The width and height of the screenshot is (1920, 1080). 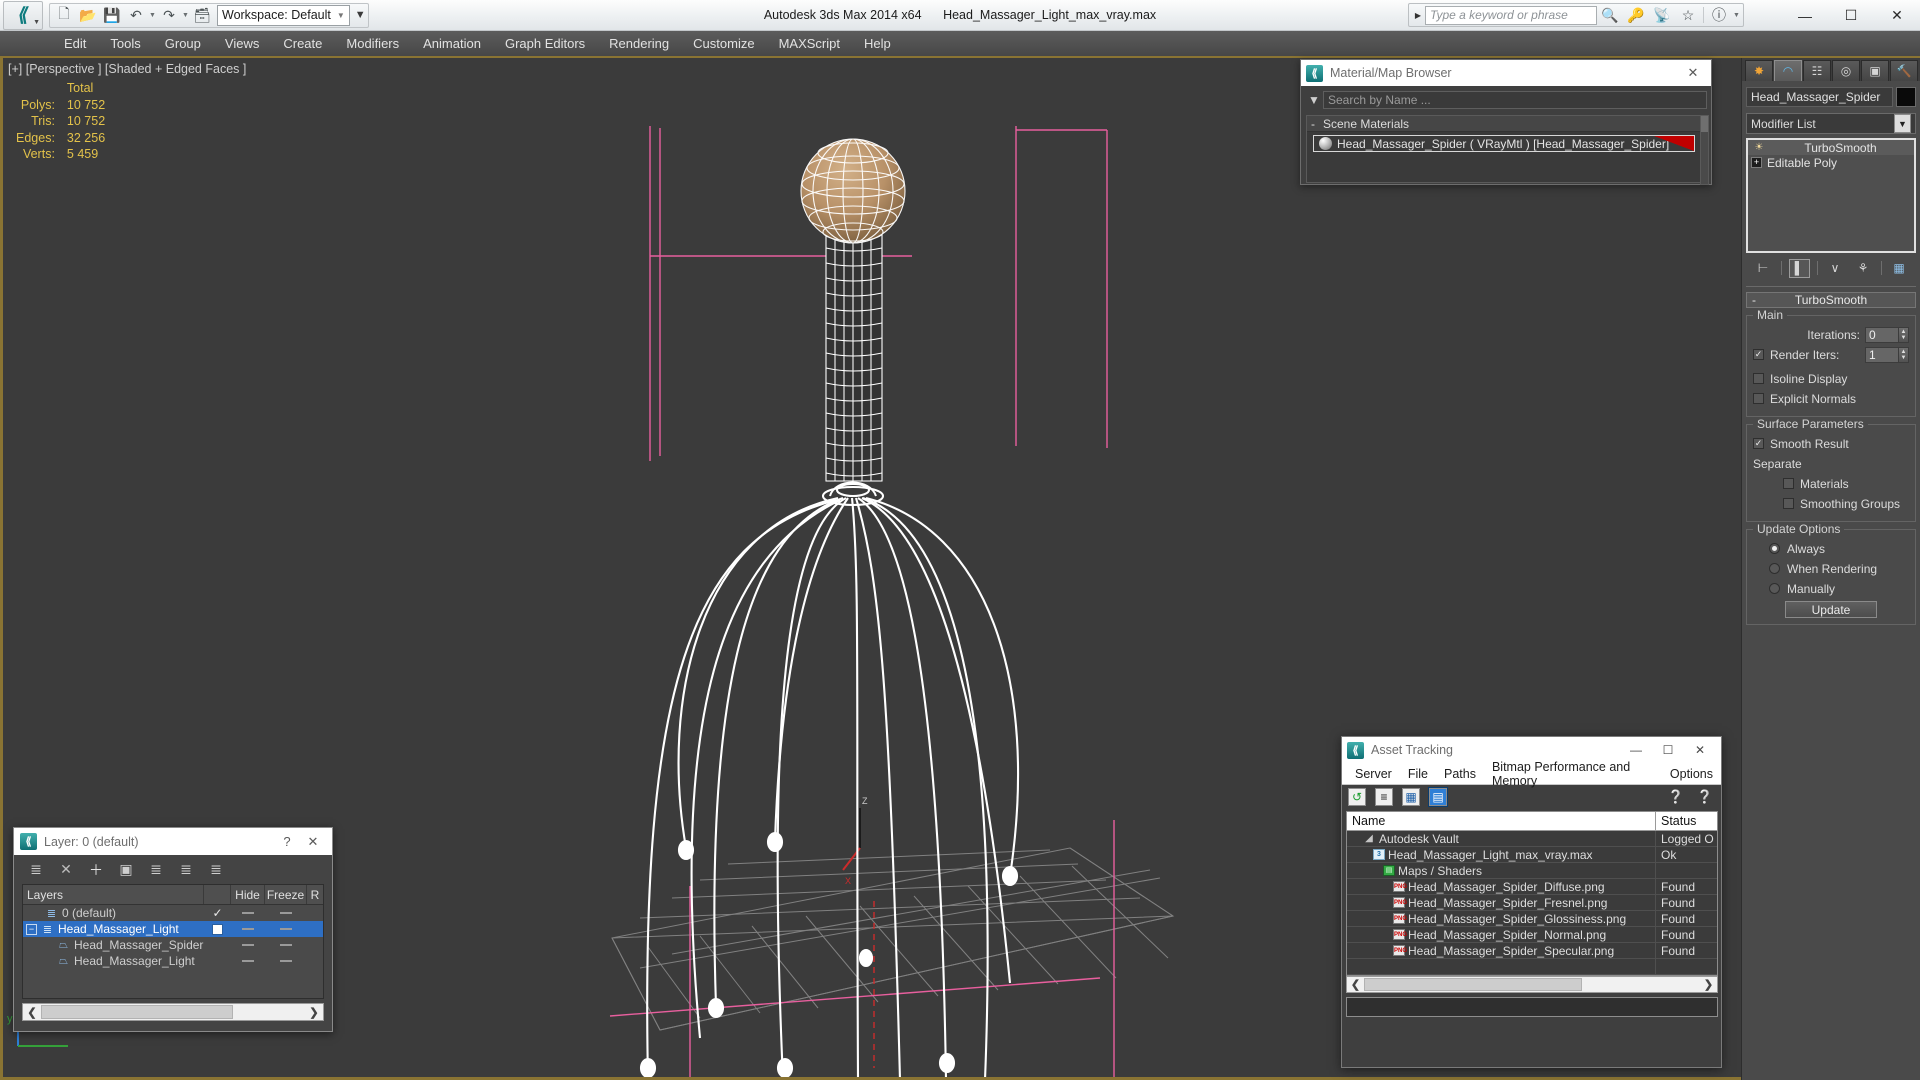 I want to click on smoothing-groups-row: Smoothing Groups, so click(x=1831, y=503).